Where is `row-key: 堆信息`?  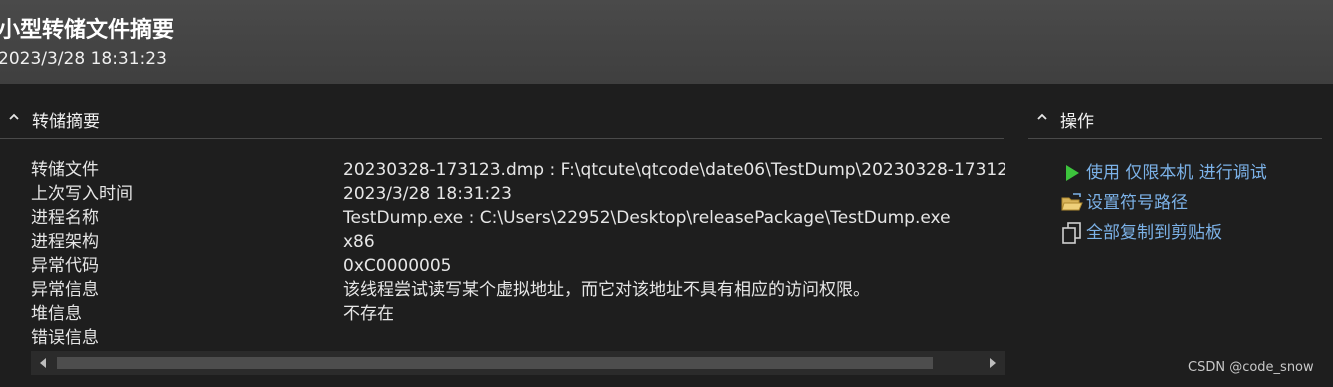 row-key: 堆信息 is located at coordinates (56, 314).